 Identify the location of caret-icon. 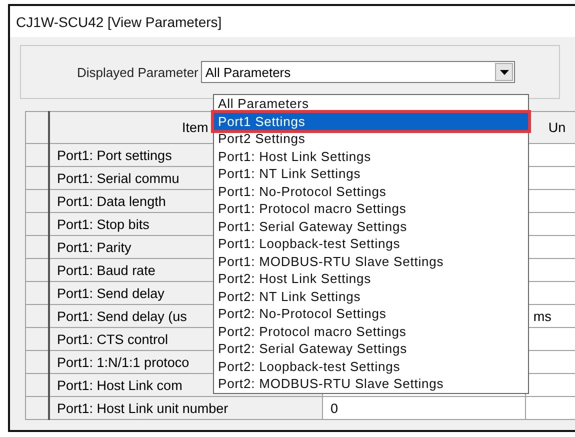
(504, 72).